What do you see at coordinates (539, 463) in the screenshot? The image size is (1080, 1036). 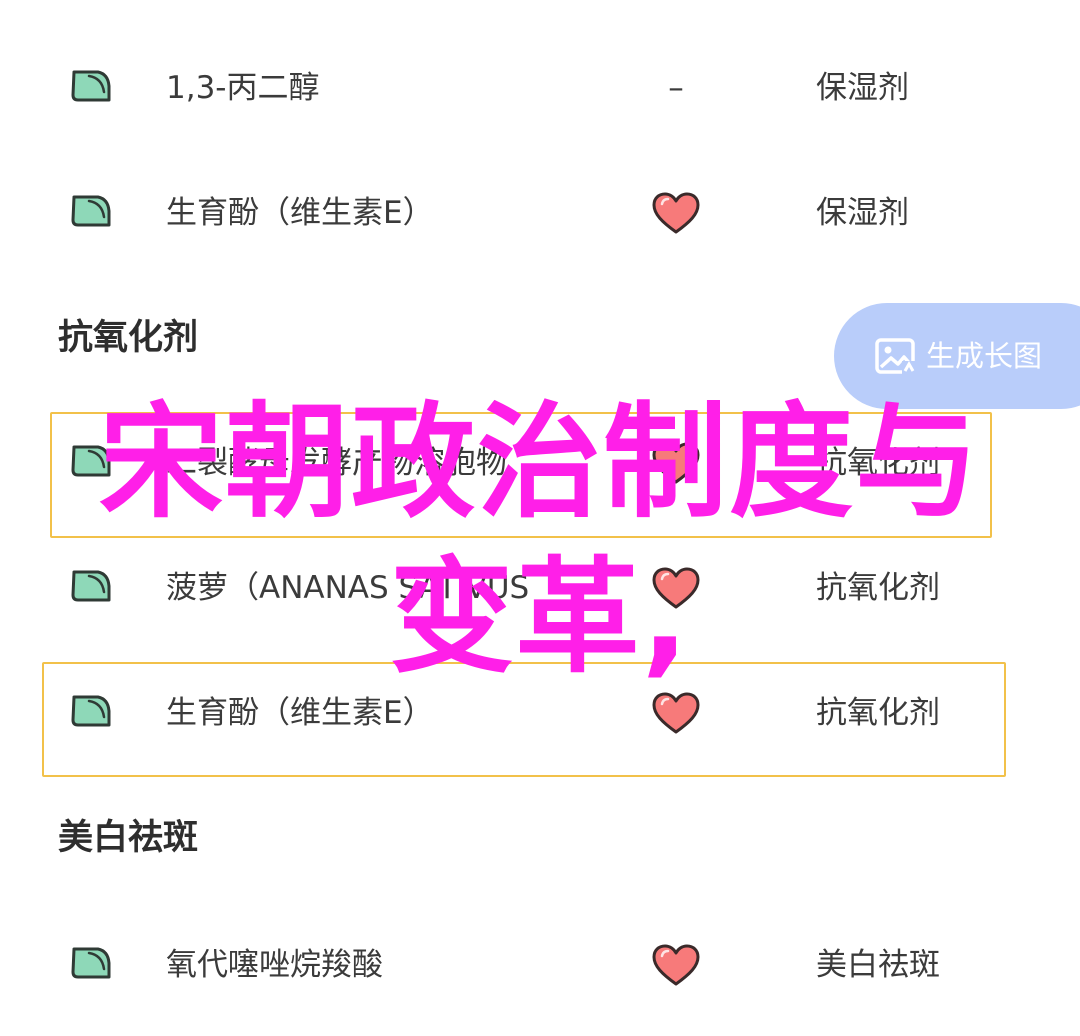 I see `overlay-title-line1: 宋朝政治制度与` at bounding box center [539, 463].